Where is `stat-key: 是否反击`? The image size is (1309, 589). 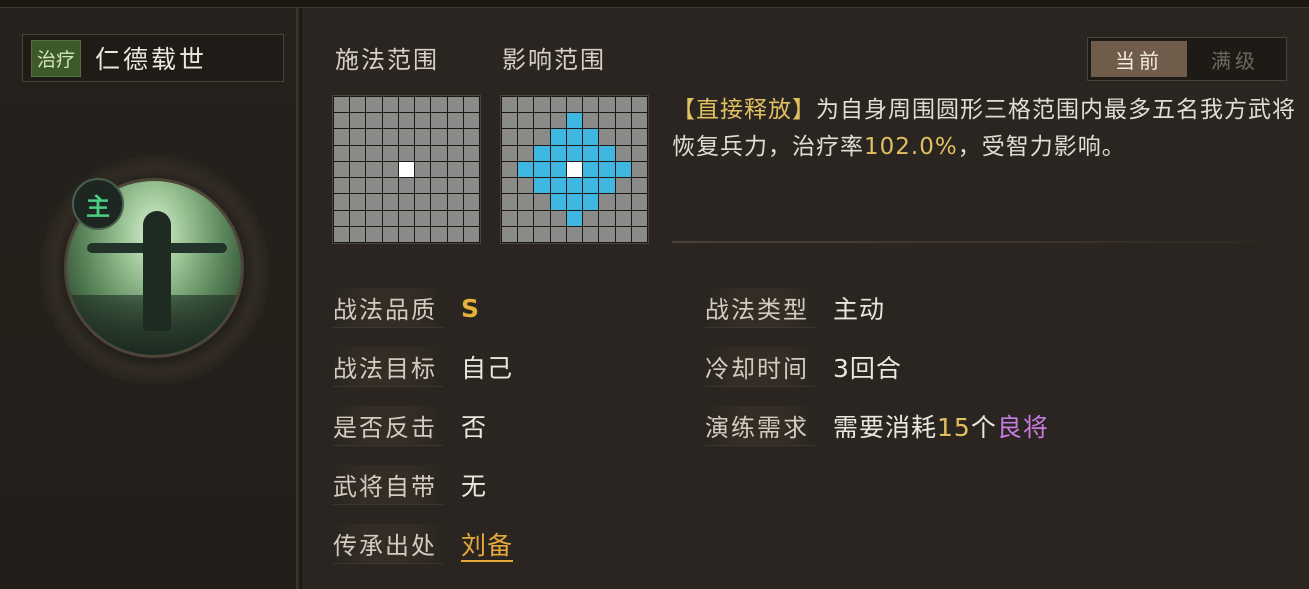
stat-key: 是否反击 is located at coordinates (388, 426).